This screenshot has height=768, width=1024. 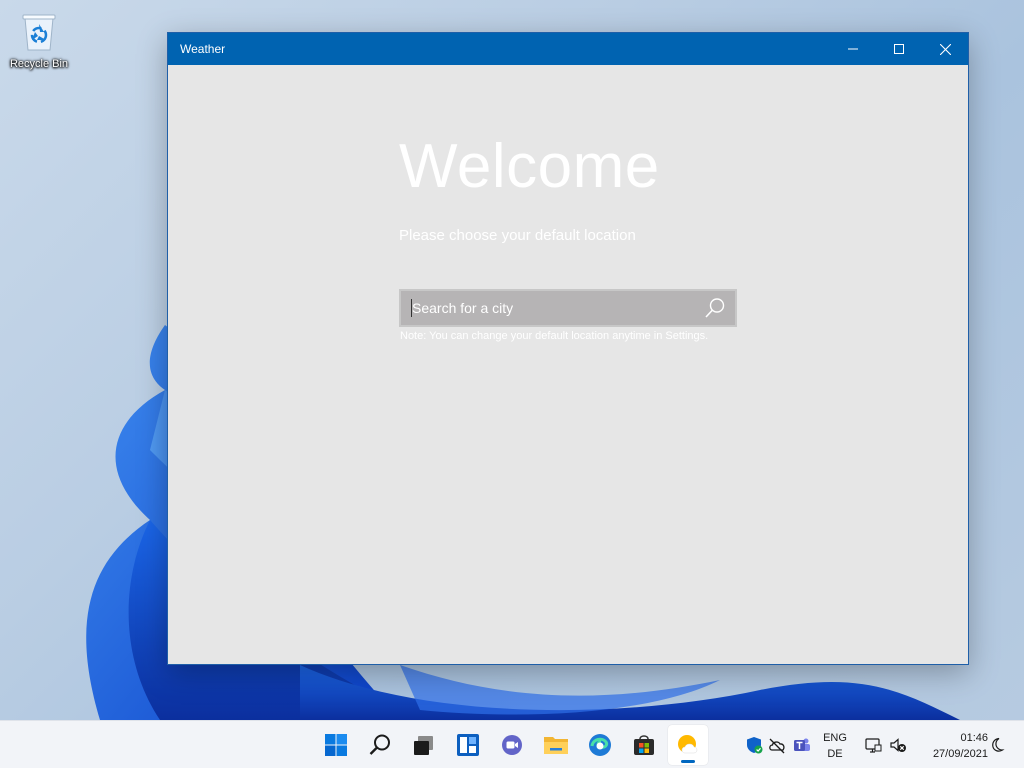 What do you see at coordinates (39, 64) in the screenshot?
I see `desktop-icon-label: Recycle Bin` at bounding box center [39, 64].